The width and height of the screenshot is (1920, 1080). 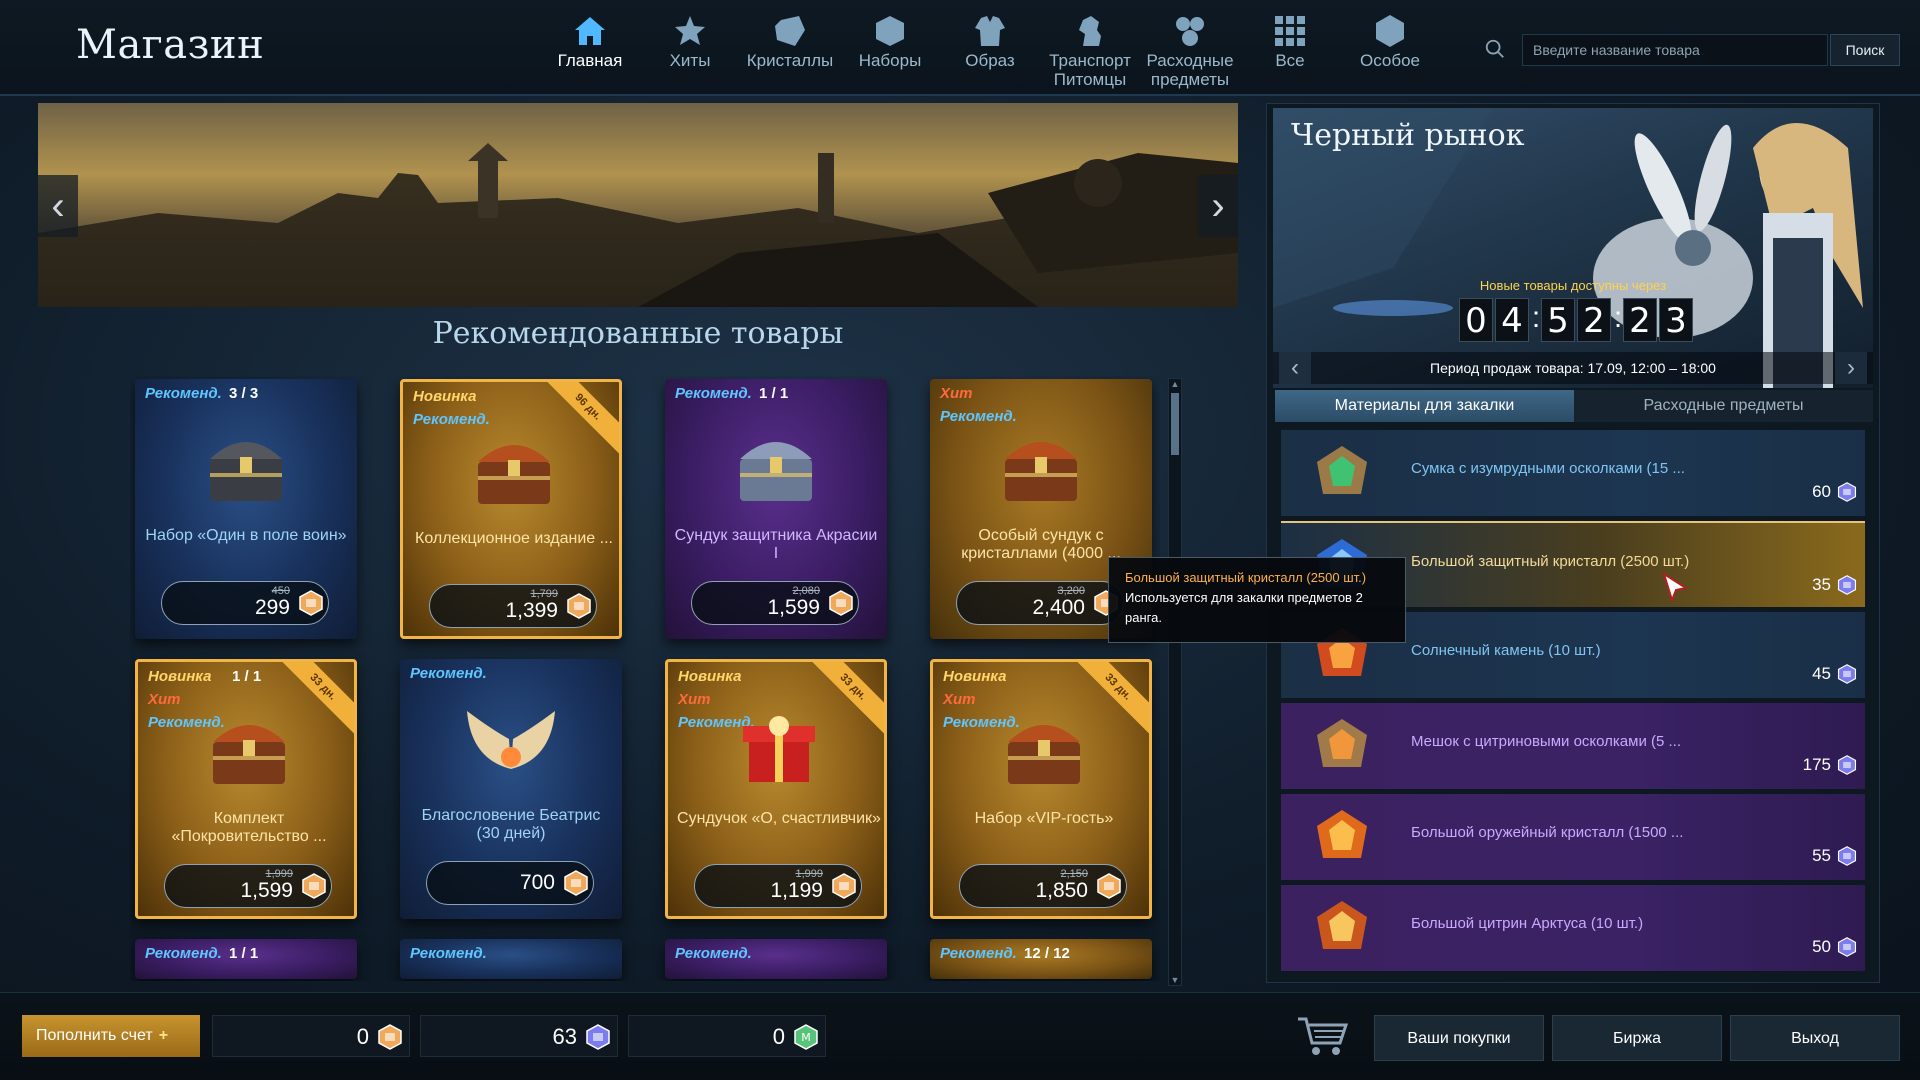 What do you see at coordinates (1175, 682) in the screenshot?
I see `grid-scrollbar: ▲ ▼` at bounding box center [1175, 682].